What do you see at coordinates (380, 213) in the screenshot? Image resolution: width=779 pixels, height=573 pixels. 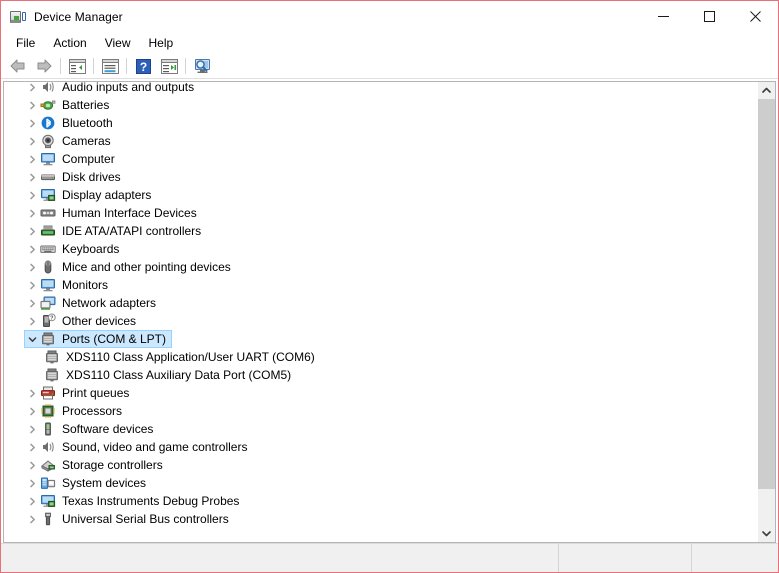 I see `tree-item: Human Interface Devices` at bounding box center [380, 213].